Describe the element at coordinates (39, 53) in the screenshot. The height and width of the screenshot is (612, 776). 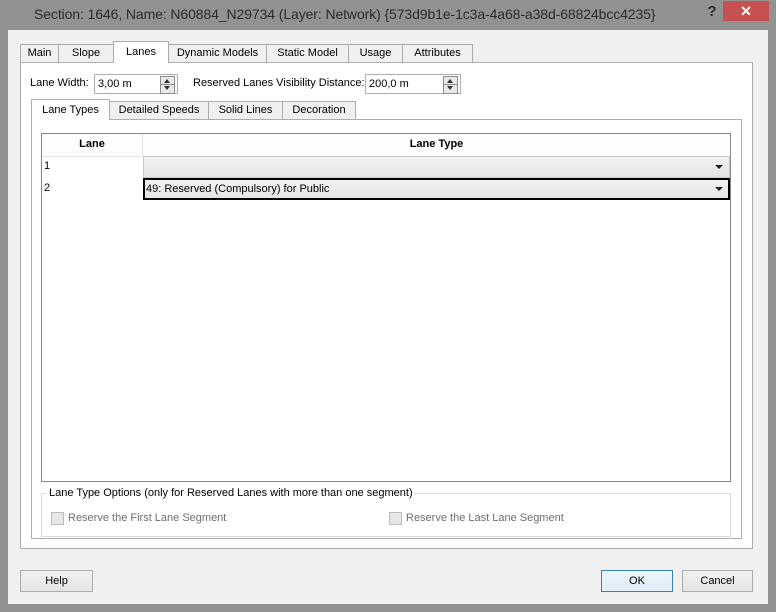
I see `tab-main: Main` at that location.